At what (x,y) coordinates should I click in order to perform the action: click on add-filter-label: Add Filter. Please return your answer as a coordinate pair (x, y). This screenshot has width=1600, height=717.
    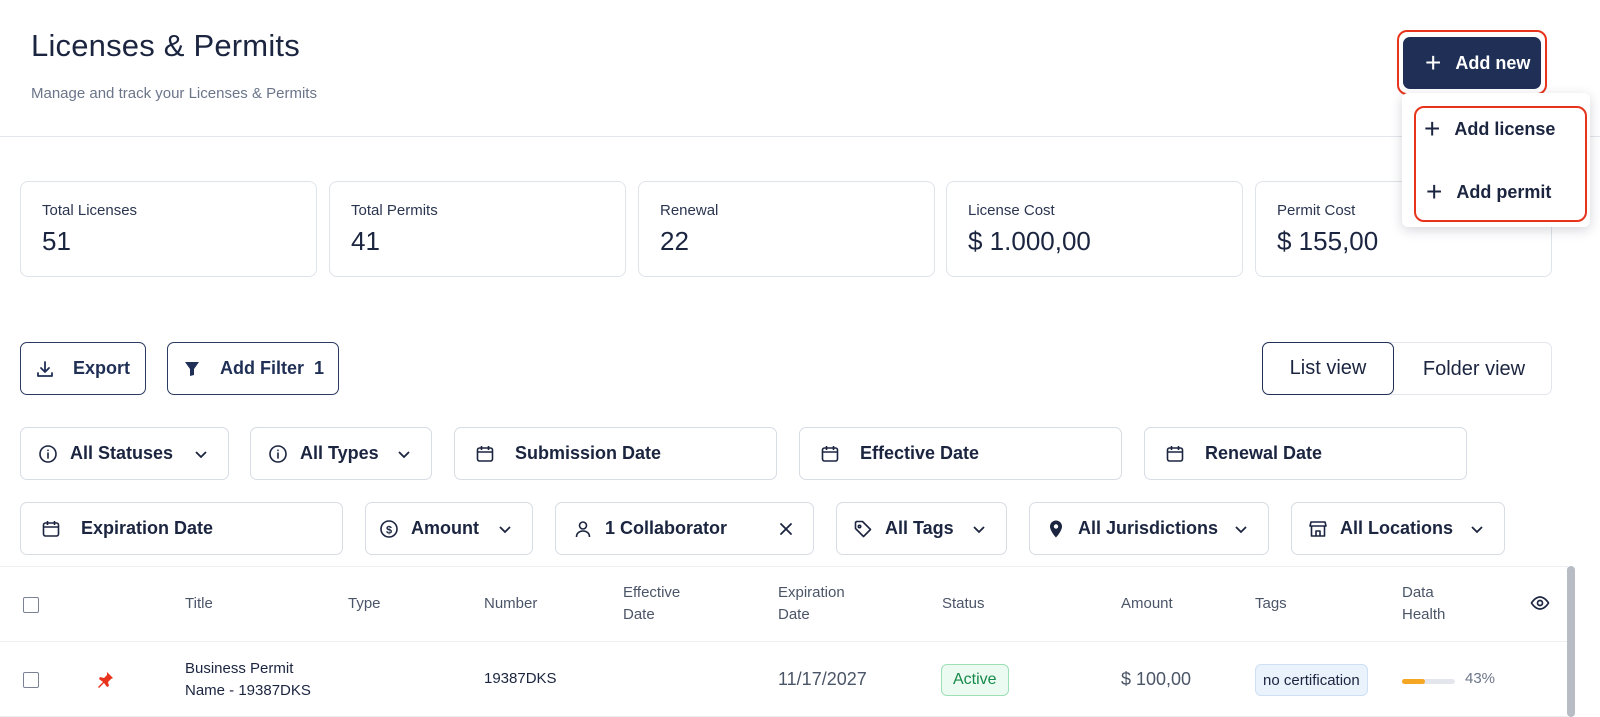
    Looking at the image, I should click on (262, 368).